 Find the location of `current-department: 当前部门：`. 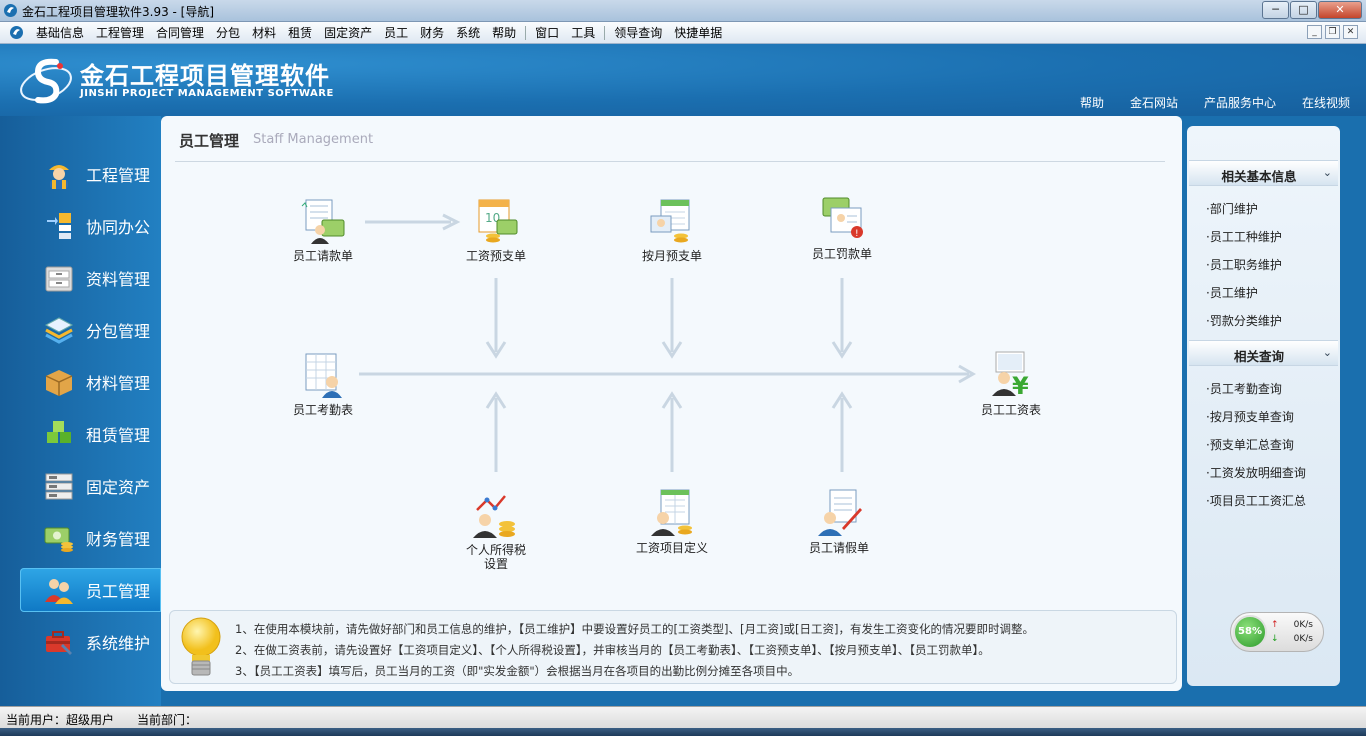

current-department: 当前部门： is located at coordinates (167, 720).